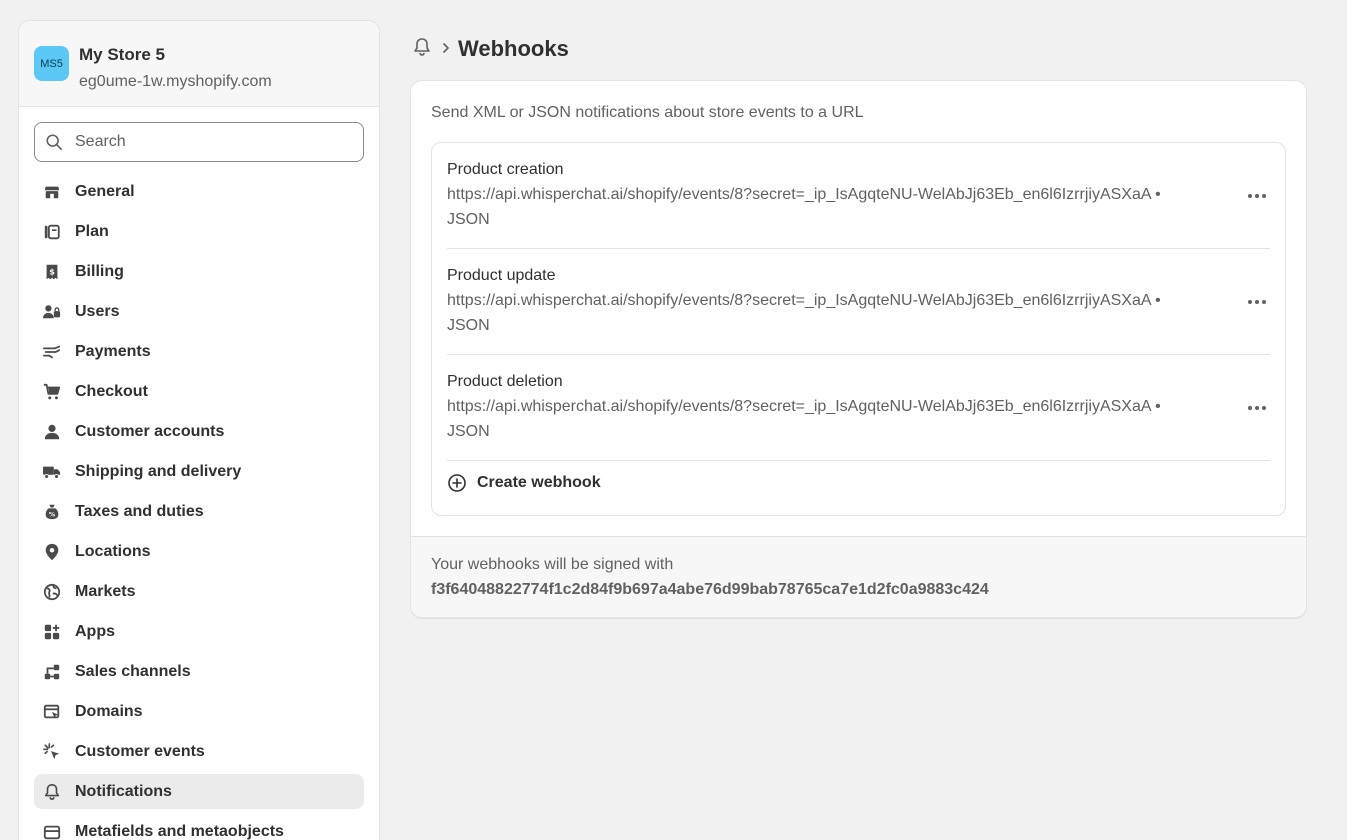  Describe the element at coordinates (52, 552) in the screenshot. I see `location-icon` at that location.